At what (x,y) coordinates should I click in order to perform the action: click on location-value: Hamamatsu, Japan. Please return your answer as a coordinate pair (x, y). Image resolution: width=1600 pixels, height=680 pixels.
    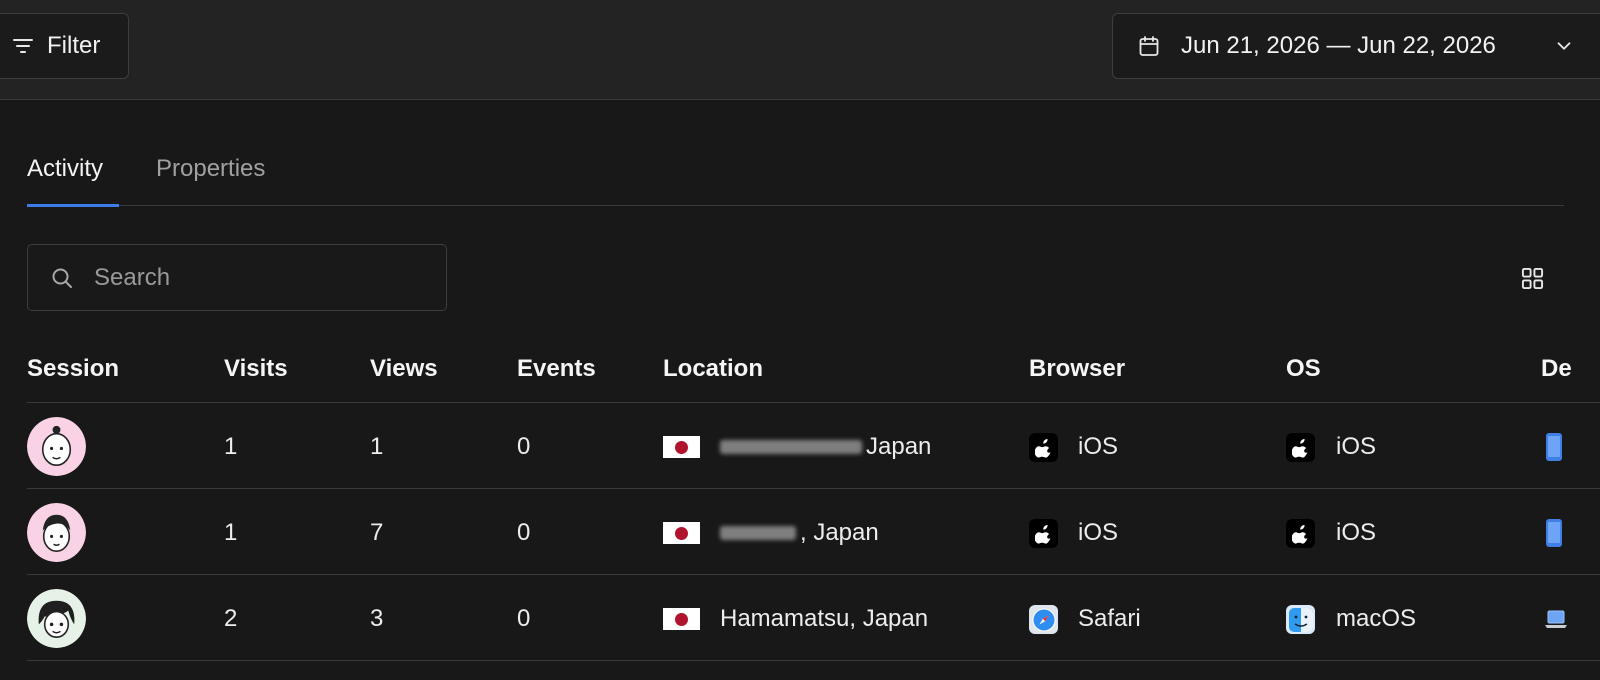
    Looking at the image, I should click on (824, 619).